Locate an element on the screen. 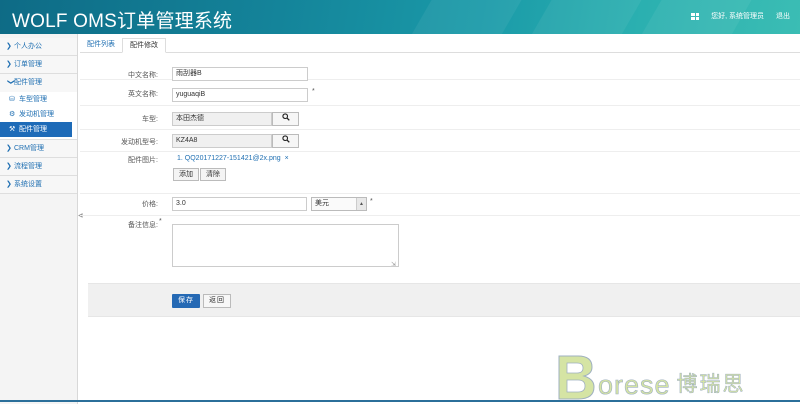 The width and height of the screenshot is (800, 404). sidebar-item-orders: ❯ 订单管理 is located at coordinates (38, 65).